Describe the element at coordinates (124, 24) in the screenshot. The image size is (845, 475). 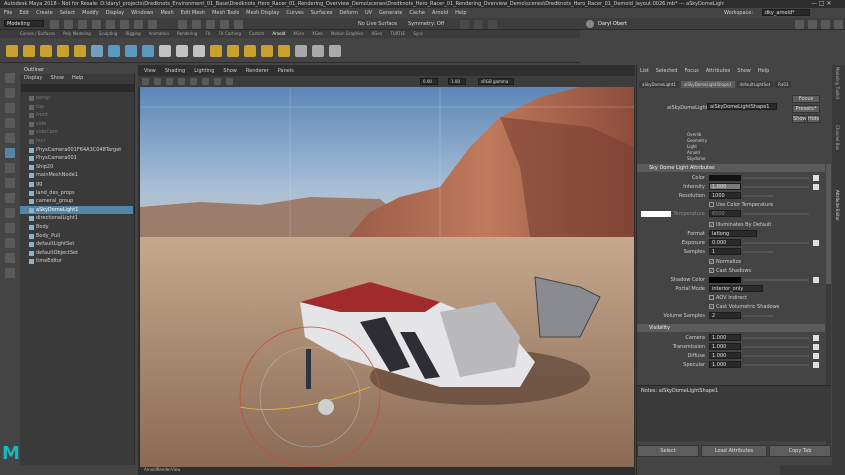
I see `select-hierarchy-icon` at that location.